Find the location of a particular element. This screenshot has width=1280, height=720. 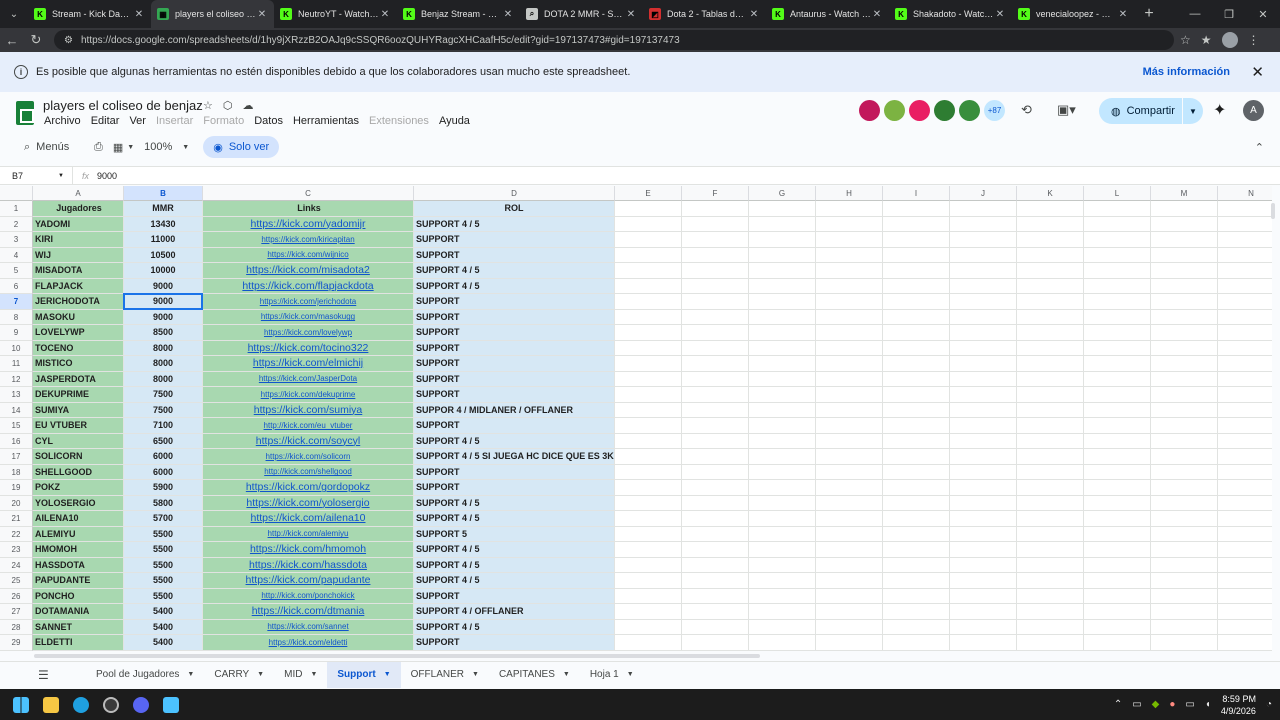

notification-bell-icon: ◔ is located at coordinates (1269, 704).